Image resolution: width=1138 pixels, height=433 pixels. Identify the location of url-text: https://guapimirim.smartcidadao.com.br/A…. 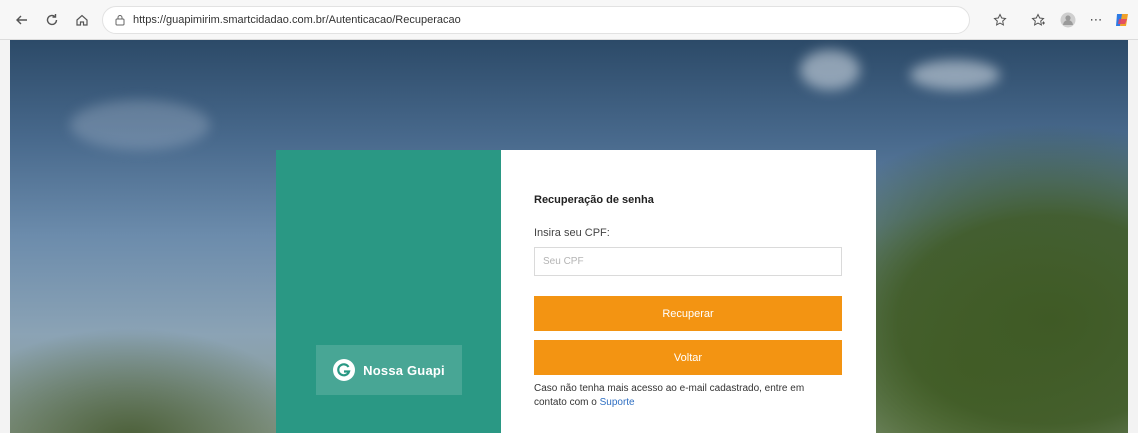
(297, 20).